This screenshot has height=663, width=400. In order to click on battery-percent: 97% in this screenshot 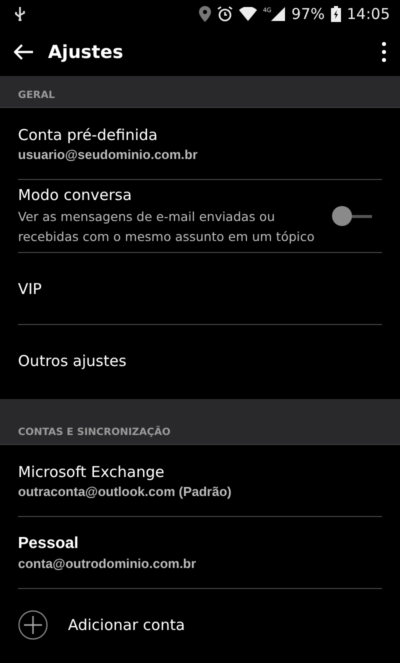, I will do `click(308, 14)`.